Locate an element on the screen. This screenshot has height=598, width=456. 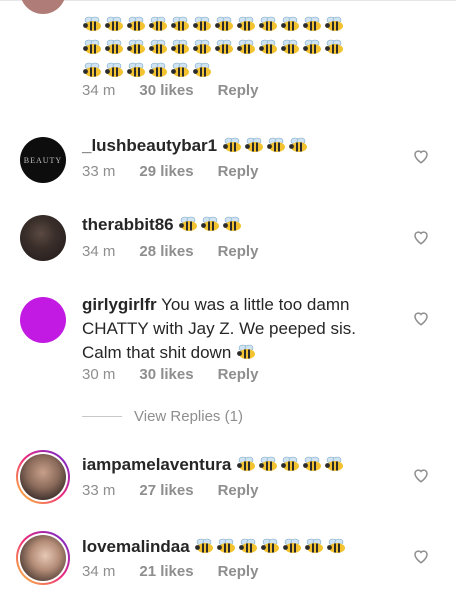
comment-username: _lushbeautybar1 is located at coordinates (149, 145).